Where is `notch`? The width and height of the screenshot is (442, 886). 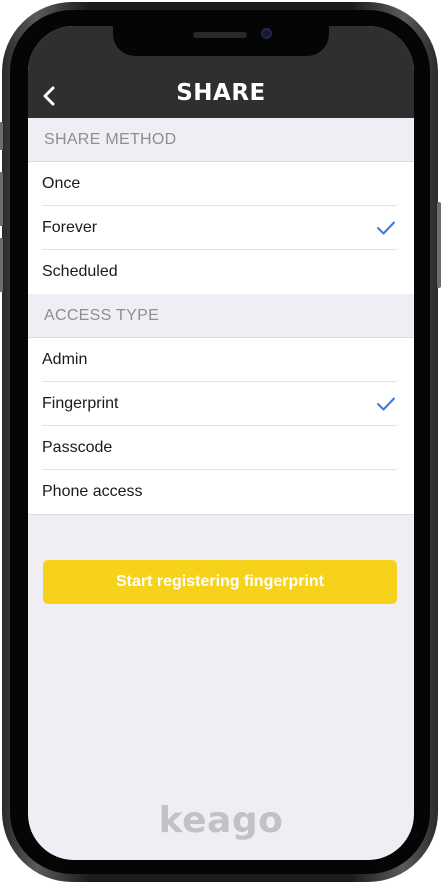 notch is located at coordinates (221, 41).